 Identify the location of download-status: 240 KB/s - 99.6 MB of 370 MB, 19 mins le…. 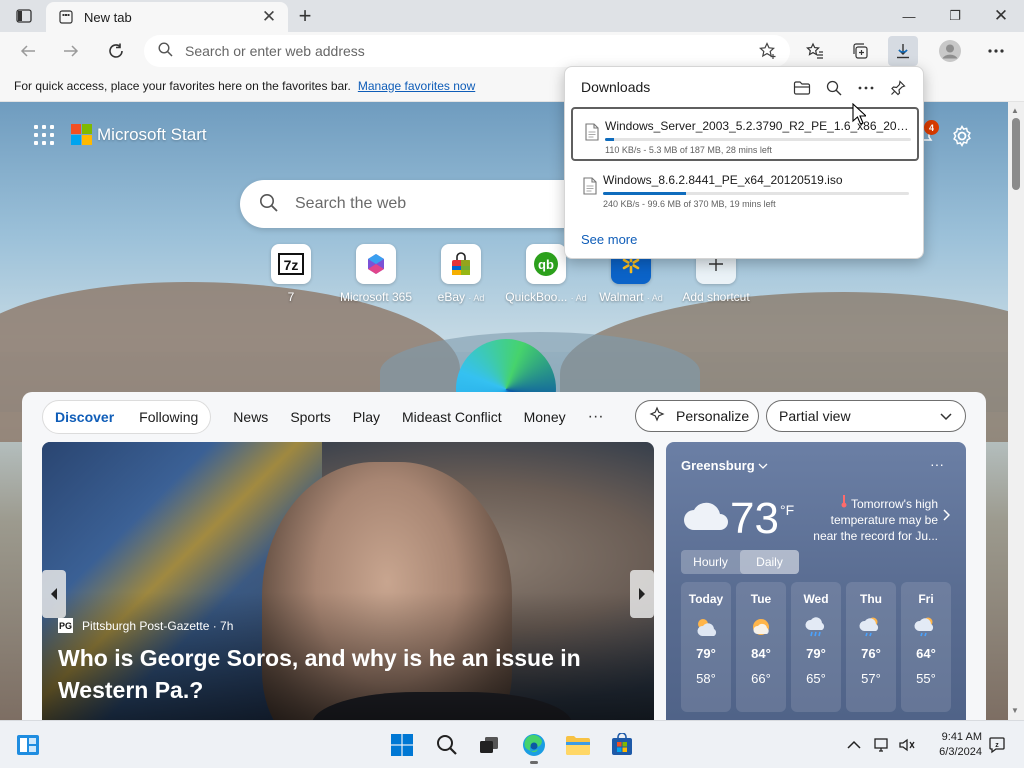
(689, 204).